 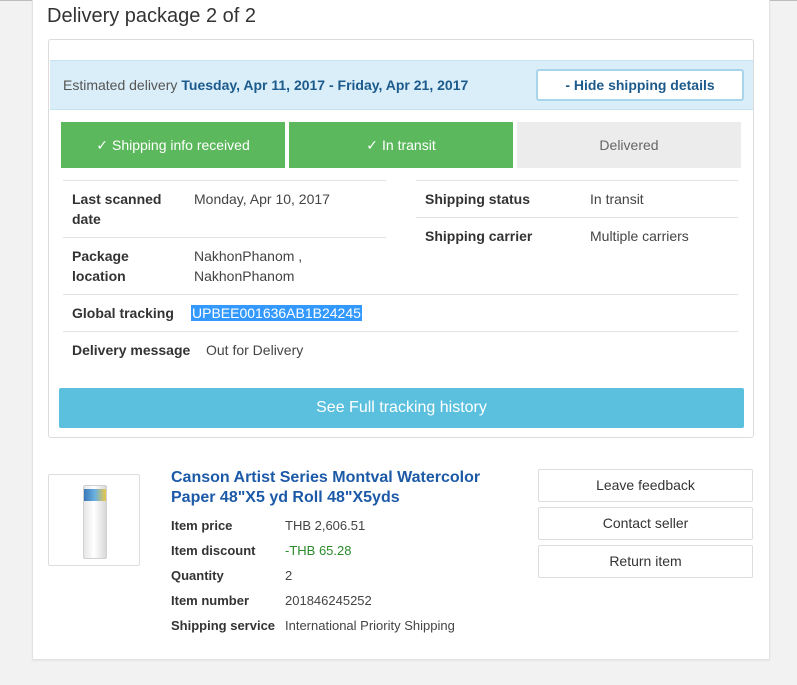 I want to click on see-full-tracking-history-button: See Full tracking history, so click(x=401, y=408).